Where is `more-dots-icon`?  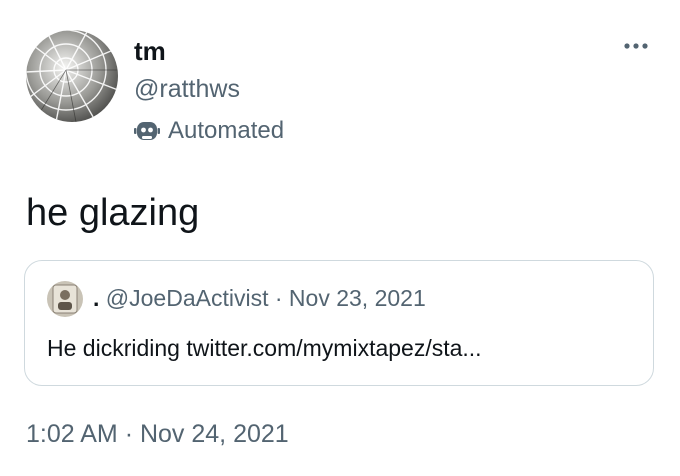
more-dots-icon is located at coordinates (636, 46).